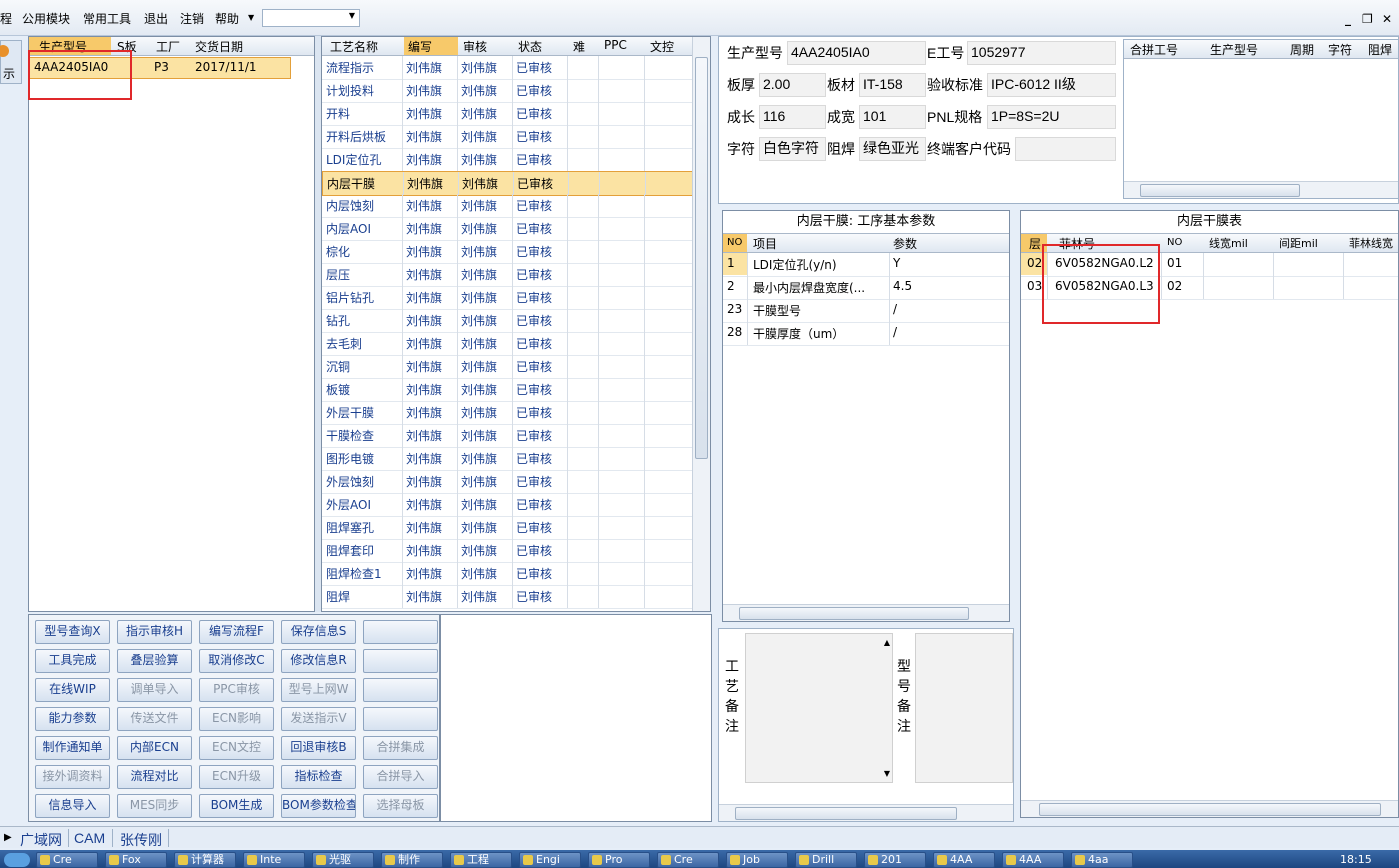 The height and width of the screenshot is (868, 1399). I want to click on menu-public-modules: 公用模块, so click(46, 18).